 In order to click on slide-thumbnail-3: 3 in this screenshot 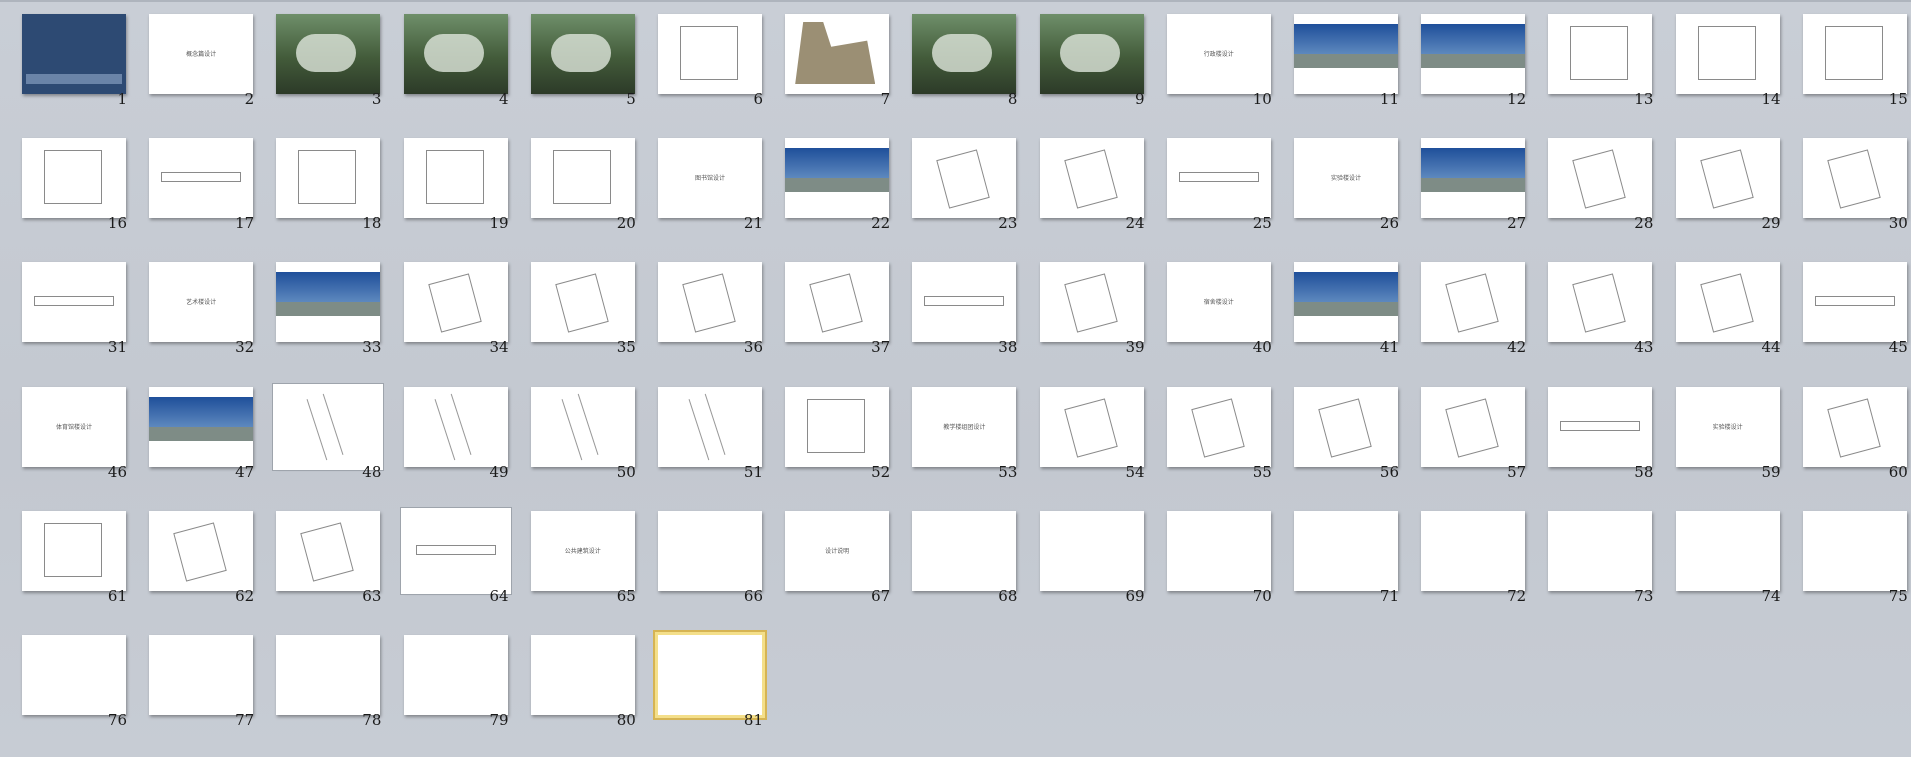, I will do `click(317, 62)`.